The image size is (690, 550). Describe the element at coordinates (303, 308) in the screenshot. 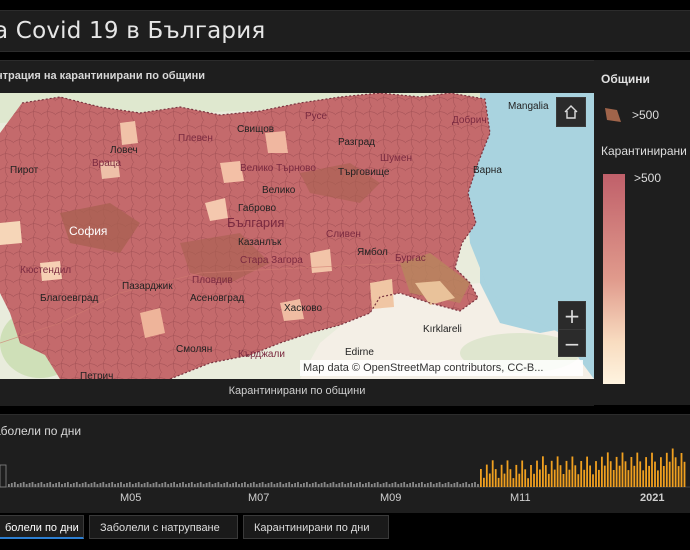

I see `label-haskovo: Хасково` at that location.